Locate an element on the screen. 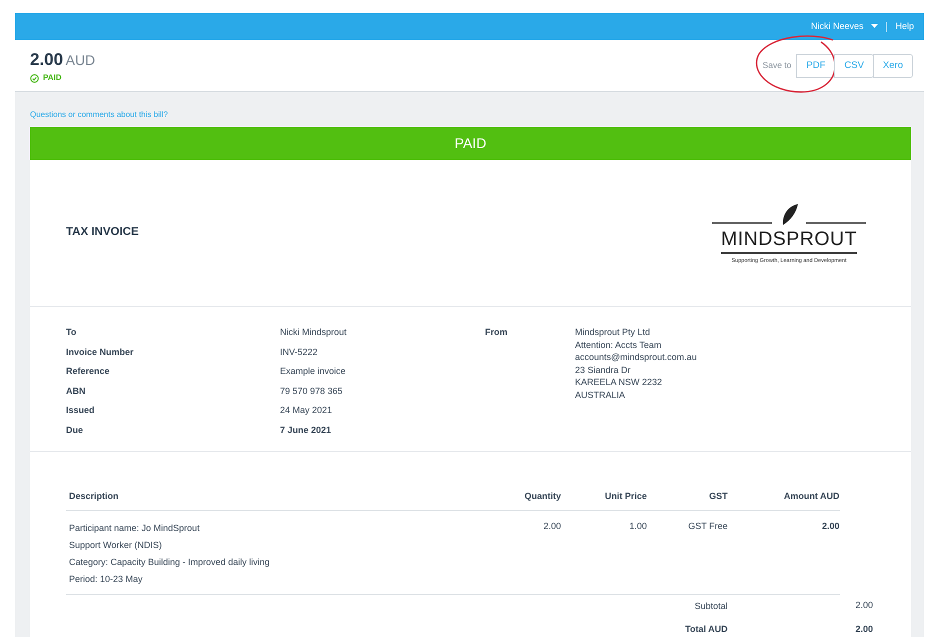 This screenshot has height=637, width=934. logo-wordmark: MINDSPROUT is located at coordinates (789, 240).